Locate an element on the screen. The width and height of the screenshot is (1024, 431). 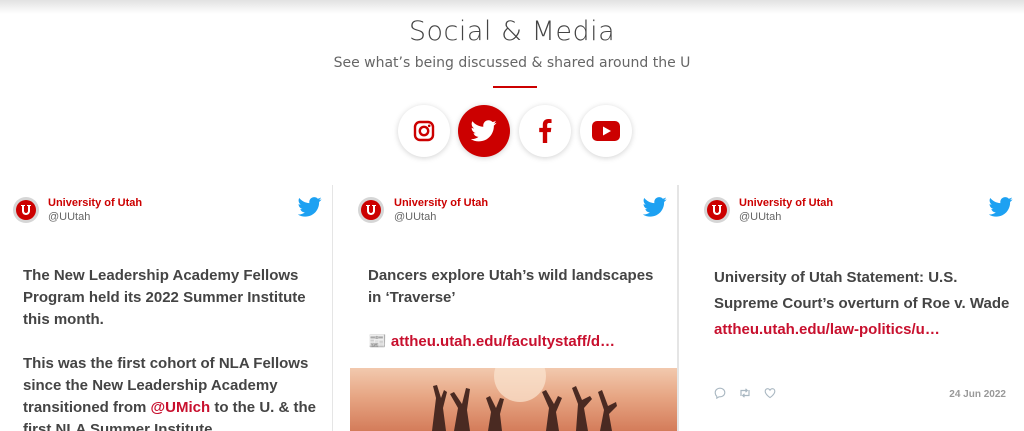
section-title: Social & Media is located at coordinates (512, 31).